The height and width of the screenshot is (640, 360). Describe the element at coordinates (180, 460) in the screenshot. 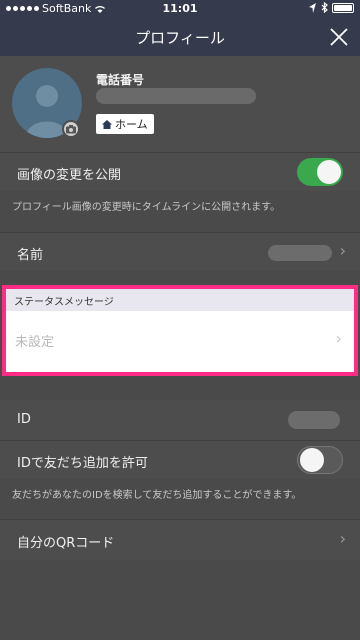

I see `allow-id-row: IDで友だち追加を許可` at that location.